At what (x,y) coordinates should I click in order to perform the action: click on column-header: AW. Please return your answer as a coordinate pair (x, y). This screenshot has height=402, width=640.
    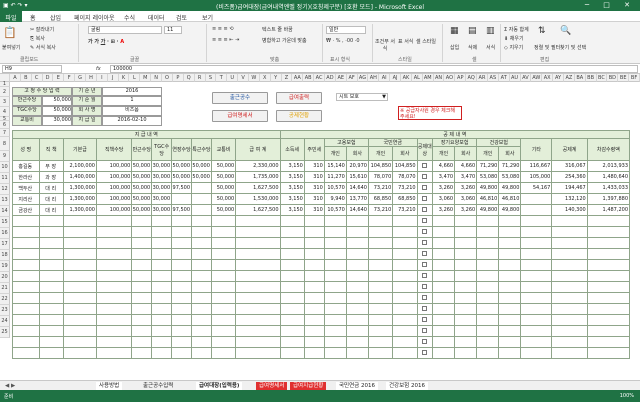
    Looking at the image, I should click on (537, 78).